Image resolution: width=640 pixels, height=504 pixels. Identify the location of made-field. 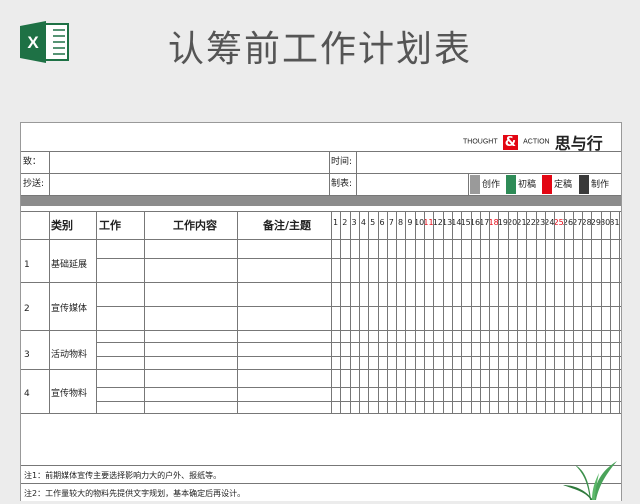
(412, 184).